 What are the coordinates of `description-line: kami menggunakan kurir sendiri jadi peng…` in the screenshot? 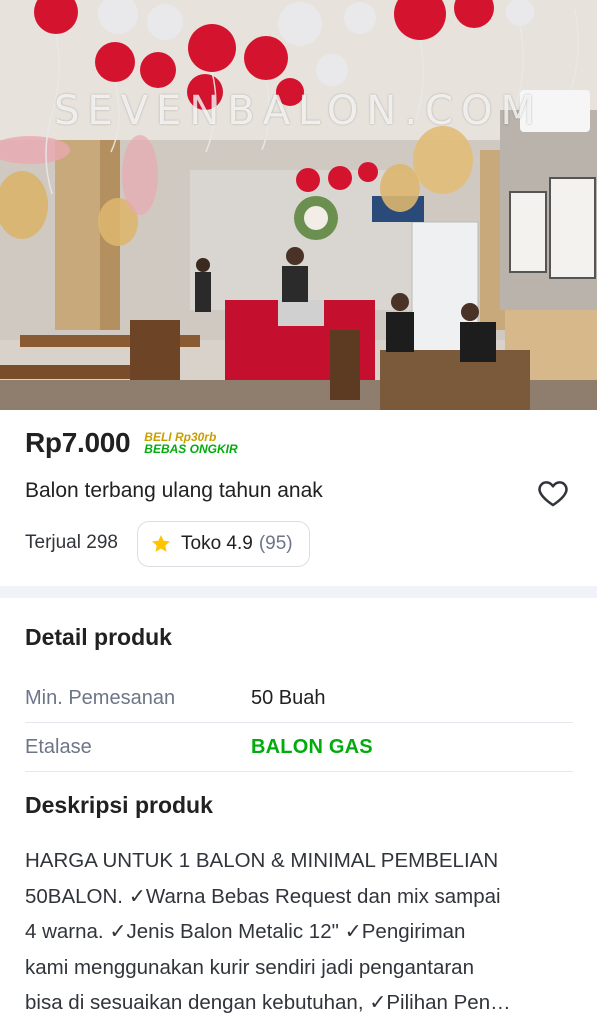 It's located at (249, 967).